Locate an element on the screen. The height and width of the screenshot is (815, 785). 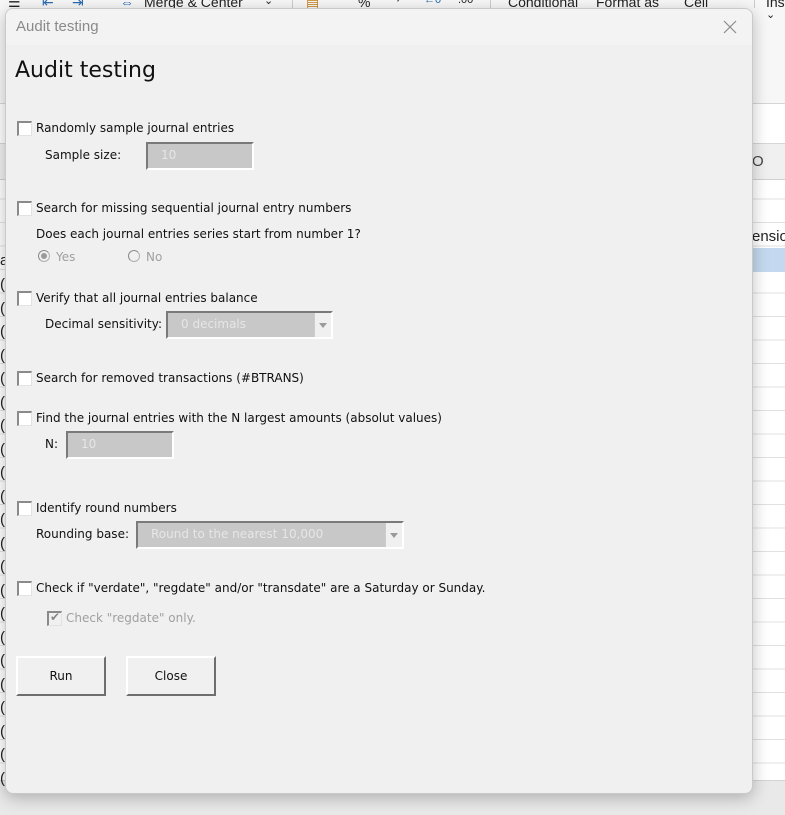
round-numbers-checkbox is located at coordinates (24, 508).